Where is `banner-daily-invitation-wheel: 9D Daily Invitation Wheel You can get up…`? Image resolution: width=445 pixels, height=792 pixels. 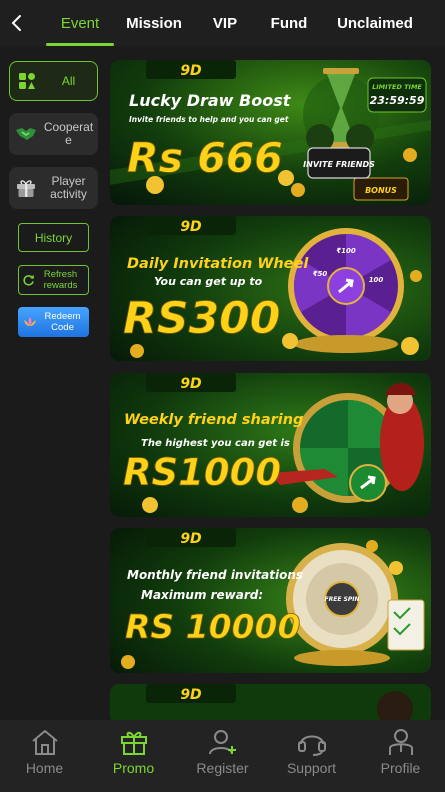
banner-daily-invitation-wheel: 9D Daily Invitation Wheel You can get up… is located at coordinates (270, 288).